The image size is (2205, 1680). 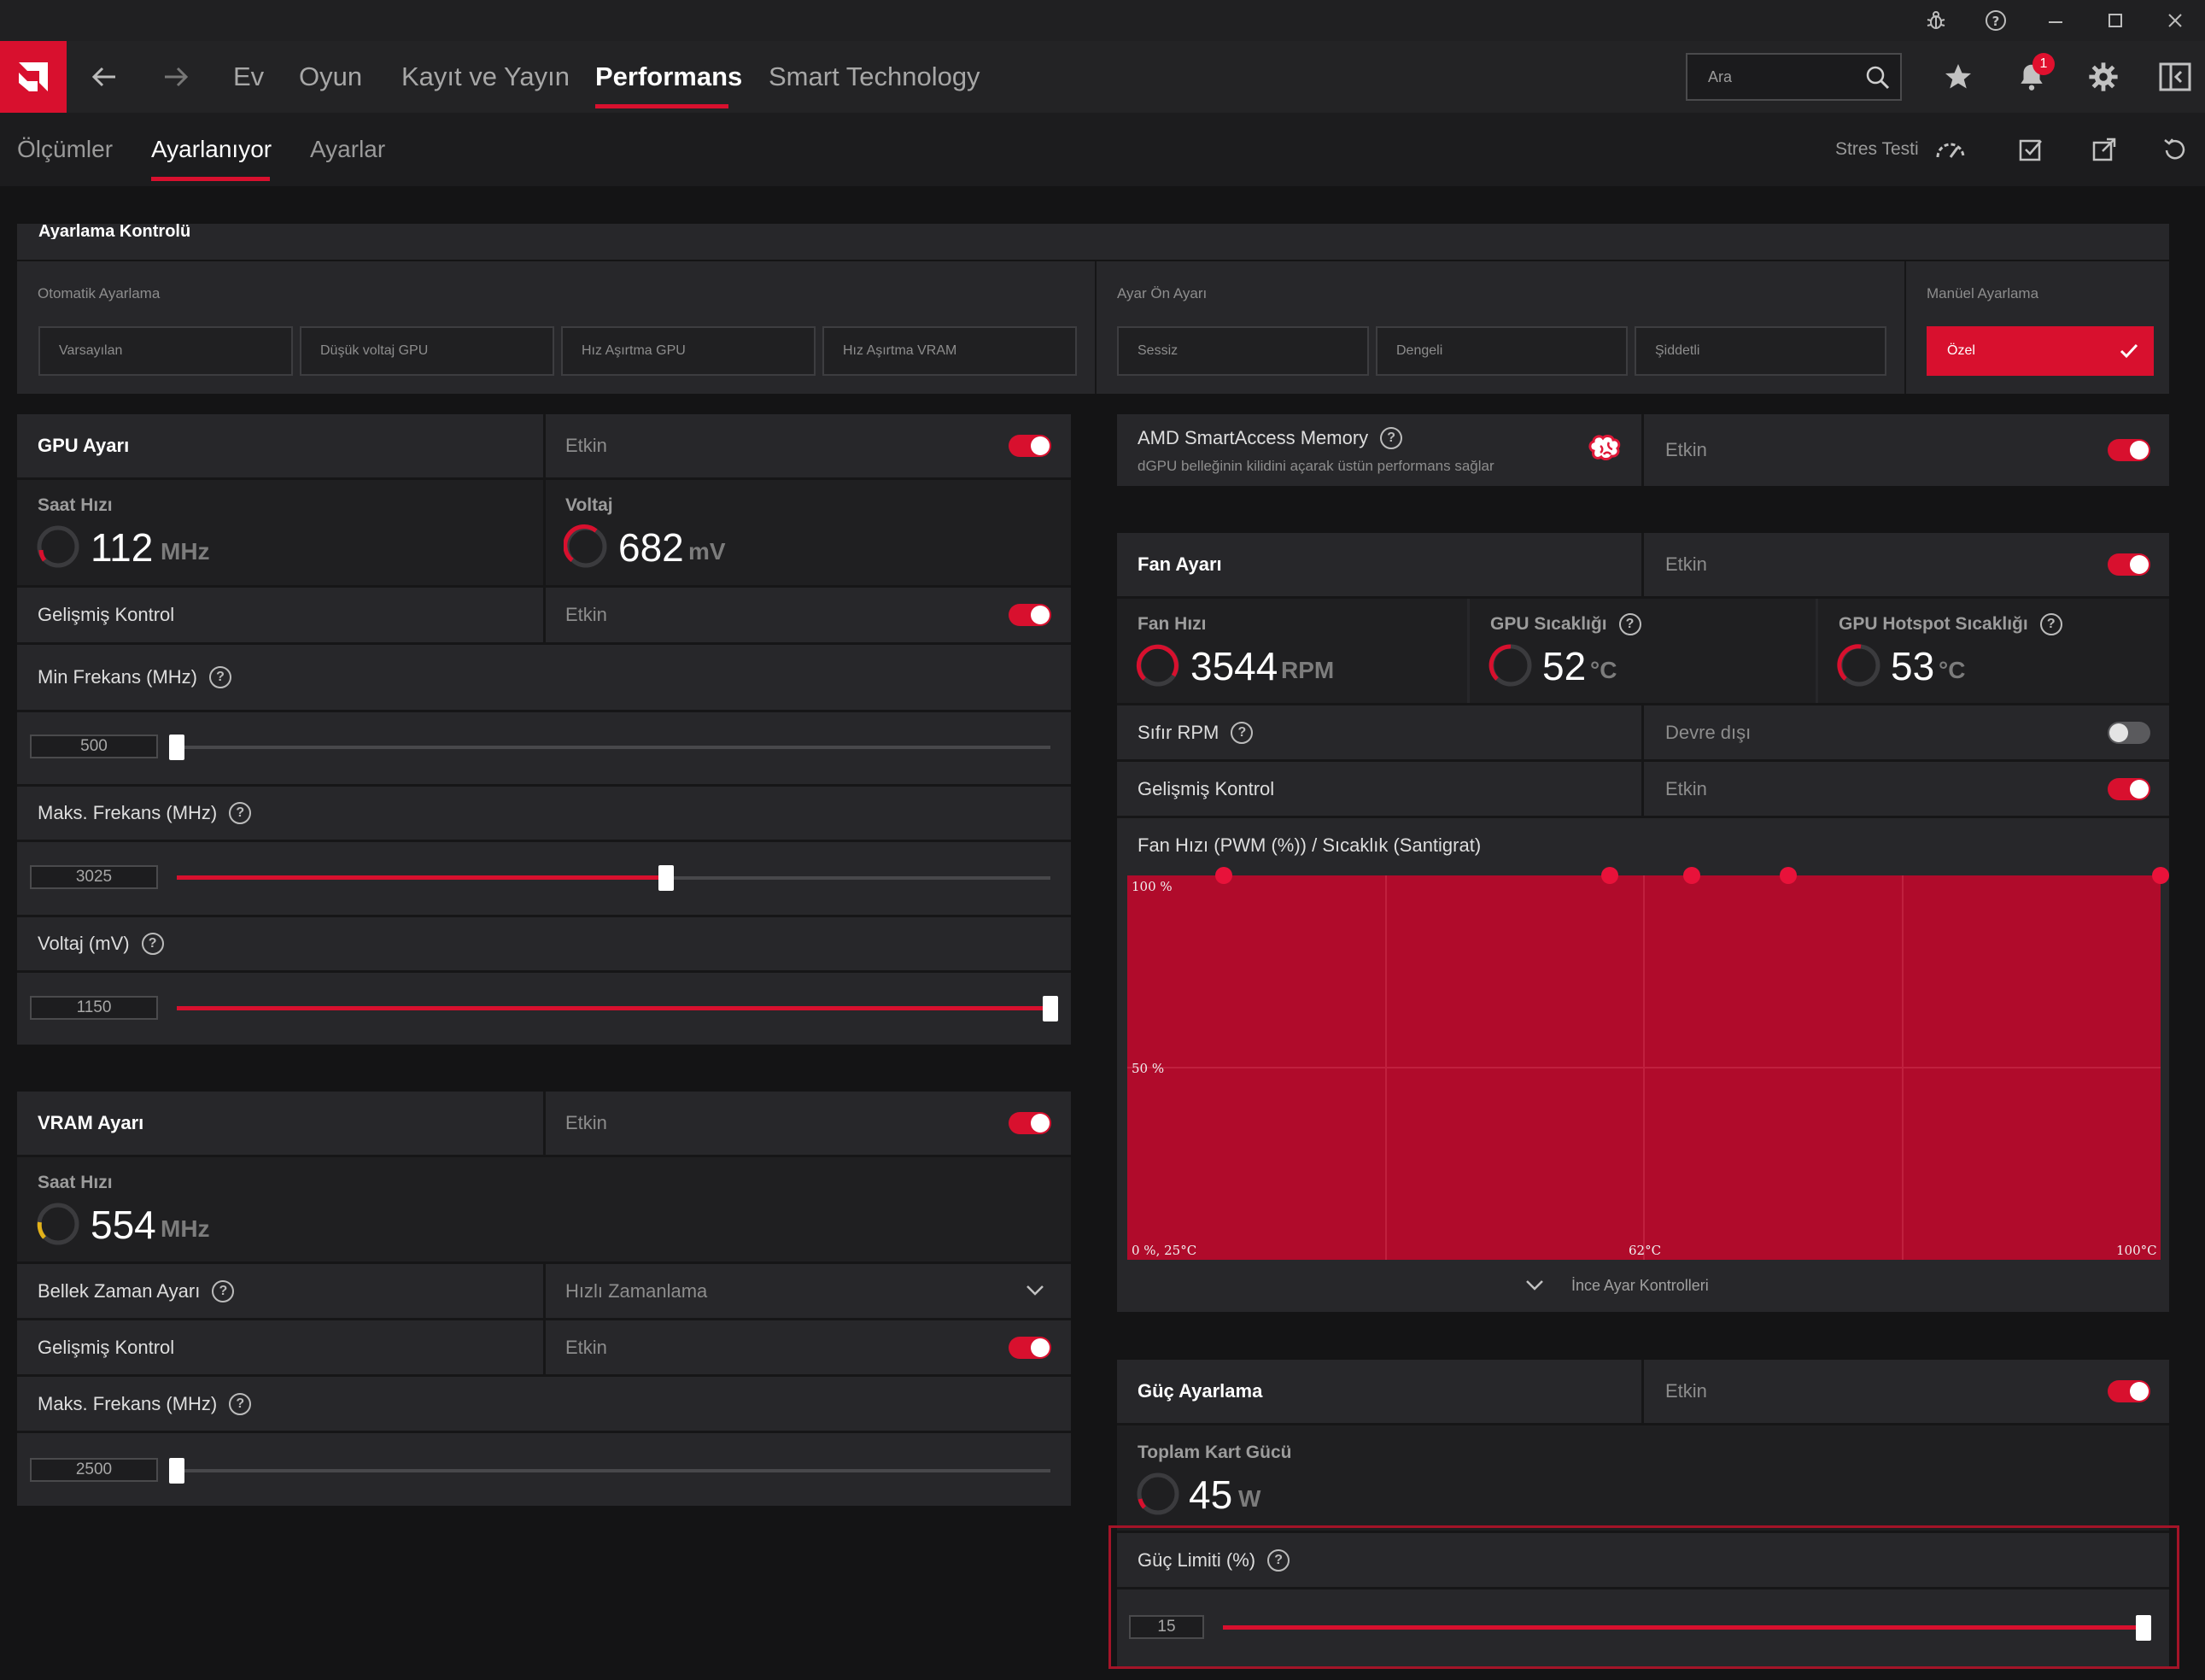 I want to click on reset-icon, so click(x=2175, y=150).